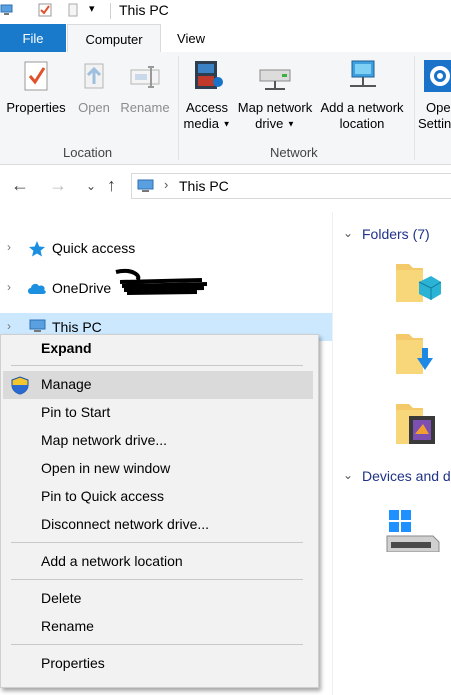 Image resolution: width=451 pixels, height=695 pixels. What do you see at coordinates (36, 107) in the screenshot?
I see `properties-label: Properties` at bounding box center [36, 107].